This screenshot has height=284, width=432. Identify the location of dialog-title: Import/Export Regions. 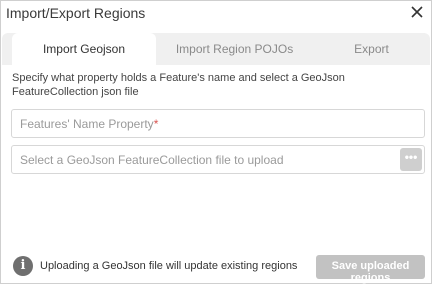
(76, 13).